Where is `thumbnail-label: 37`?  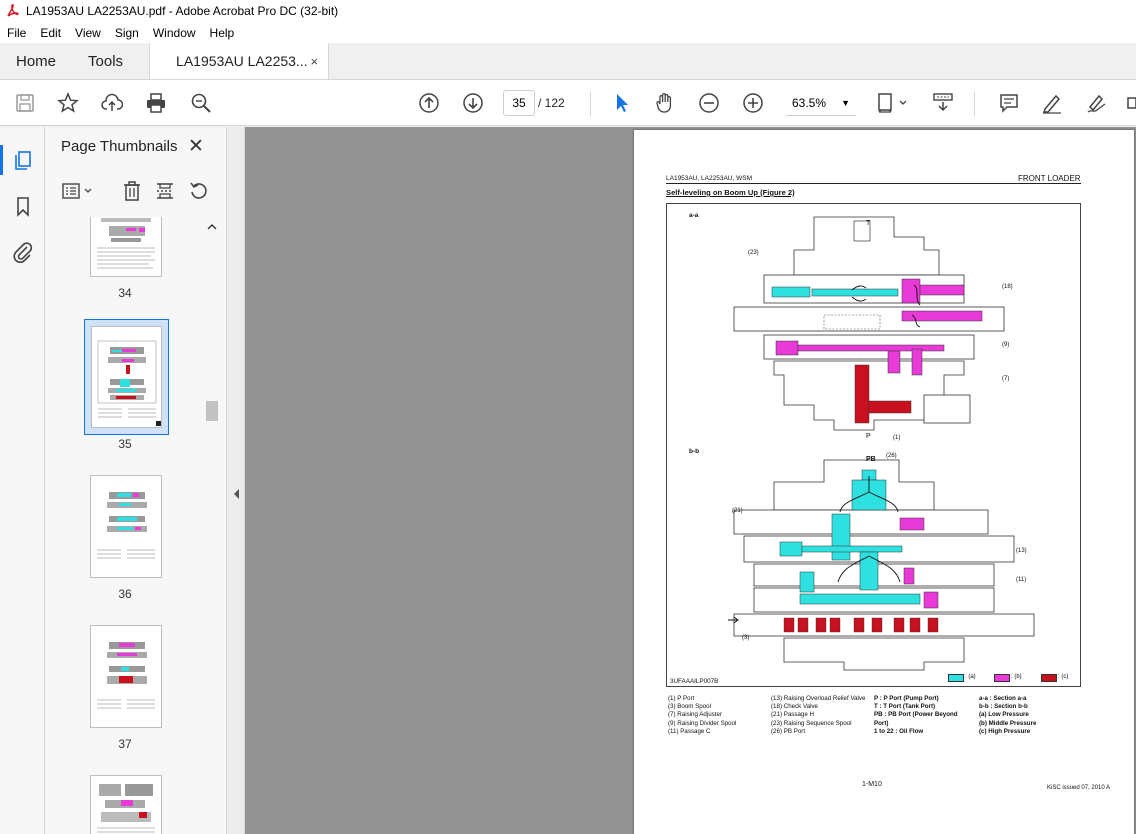 thumbnail-label: 37 is located at coordinates (125, 744).